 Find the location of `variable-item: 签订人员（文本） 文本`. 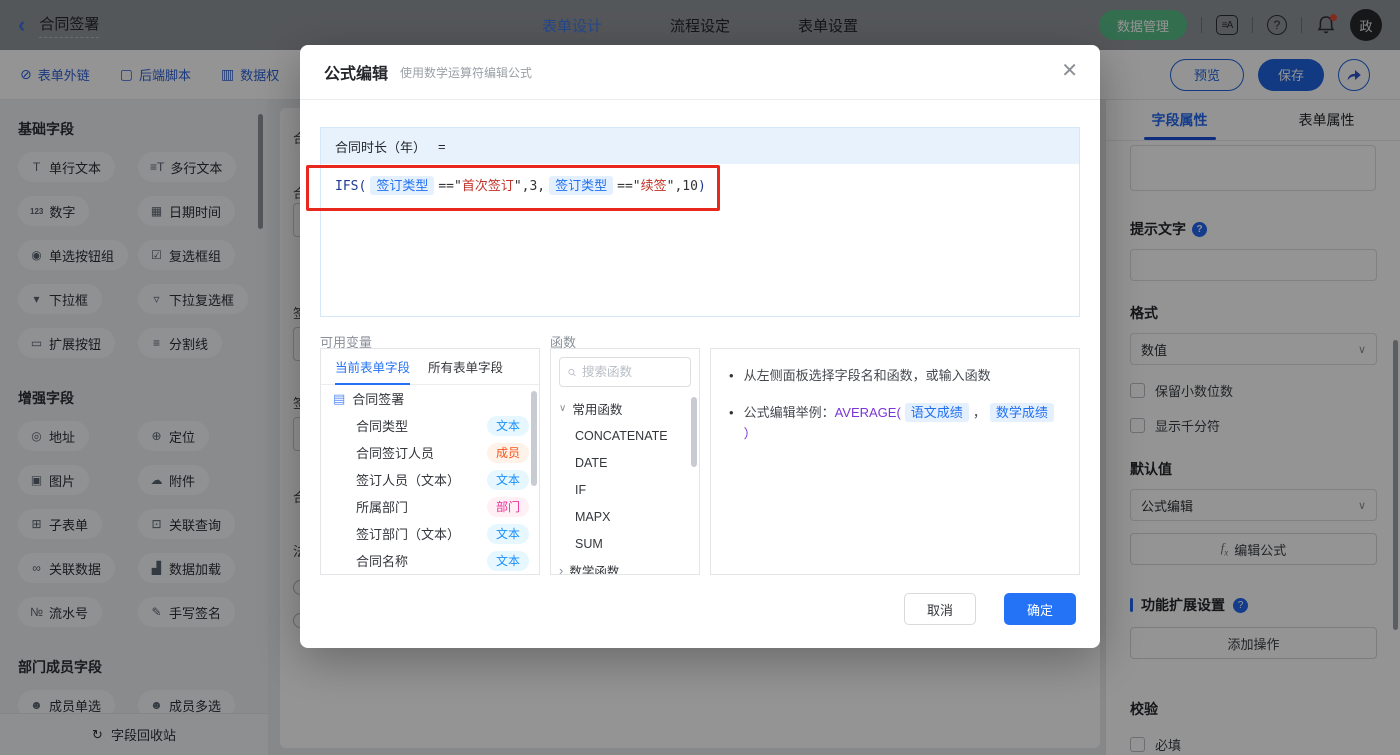

variable-item: 签订人员（文本） 文本 is located at coordinates (430, 479).